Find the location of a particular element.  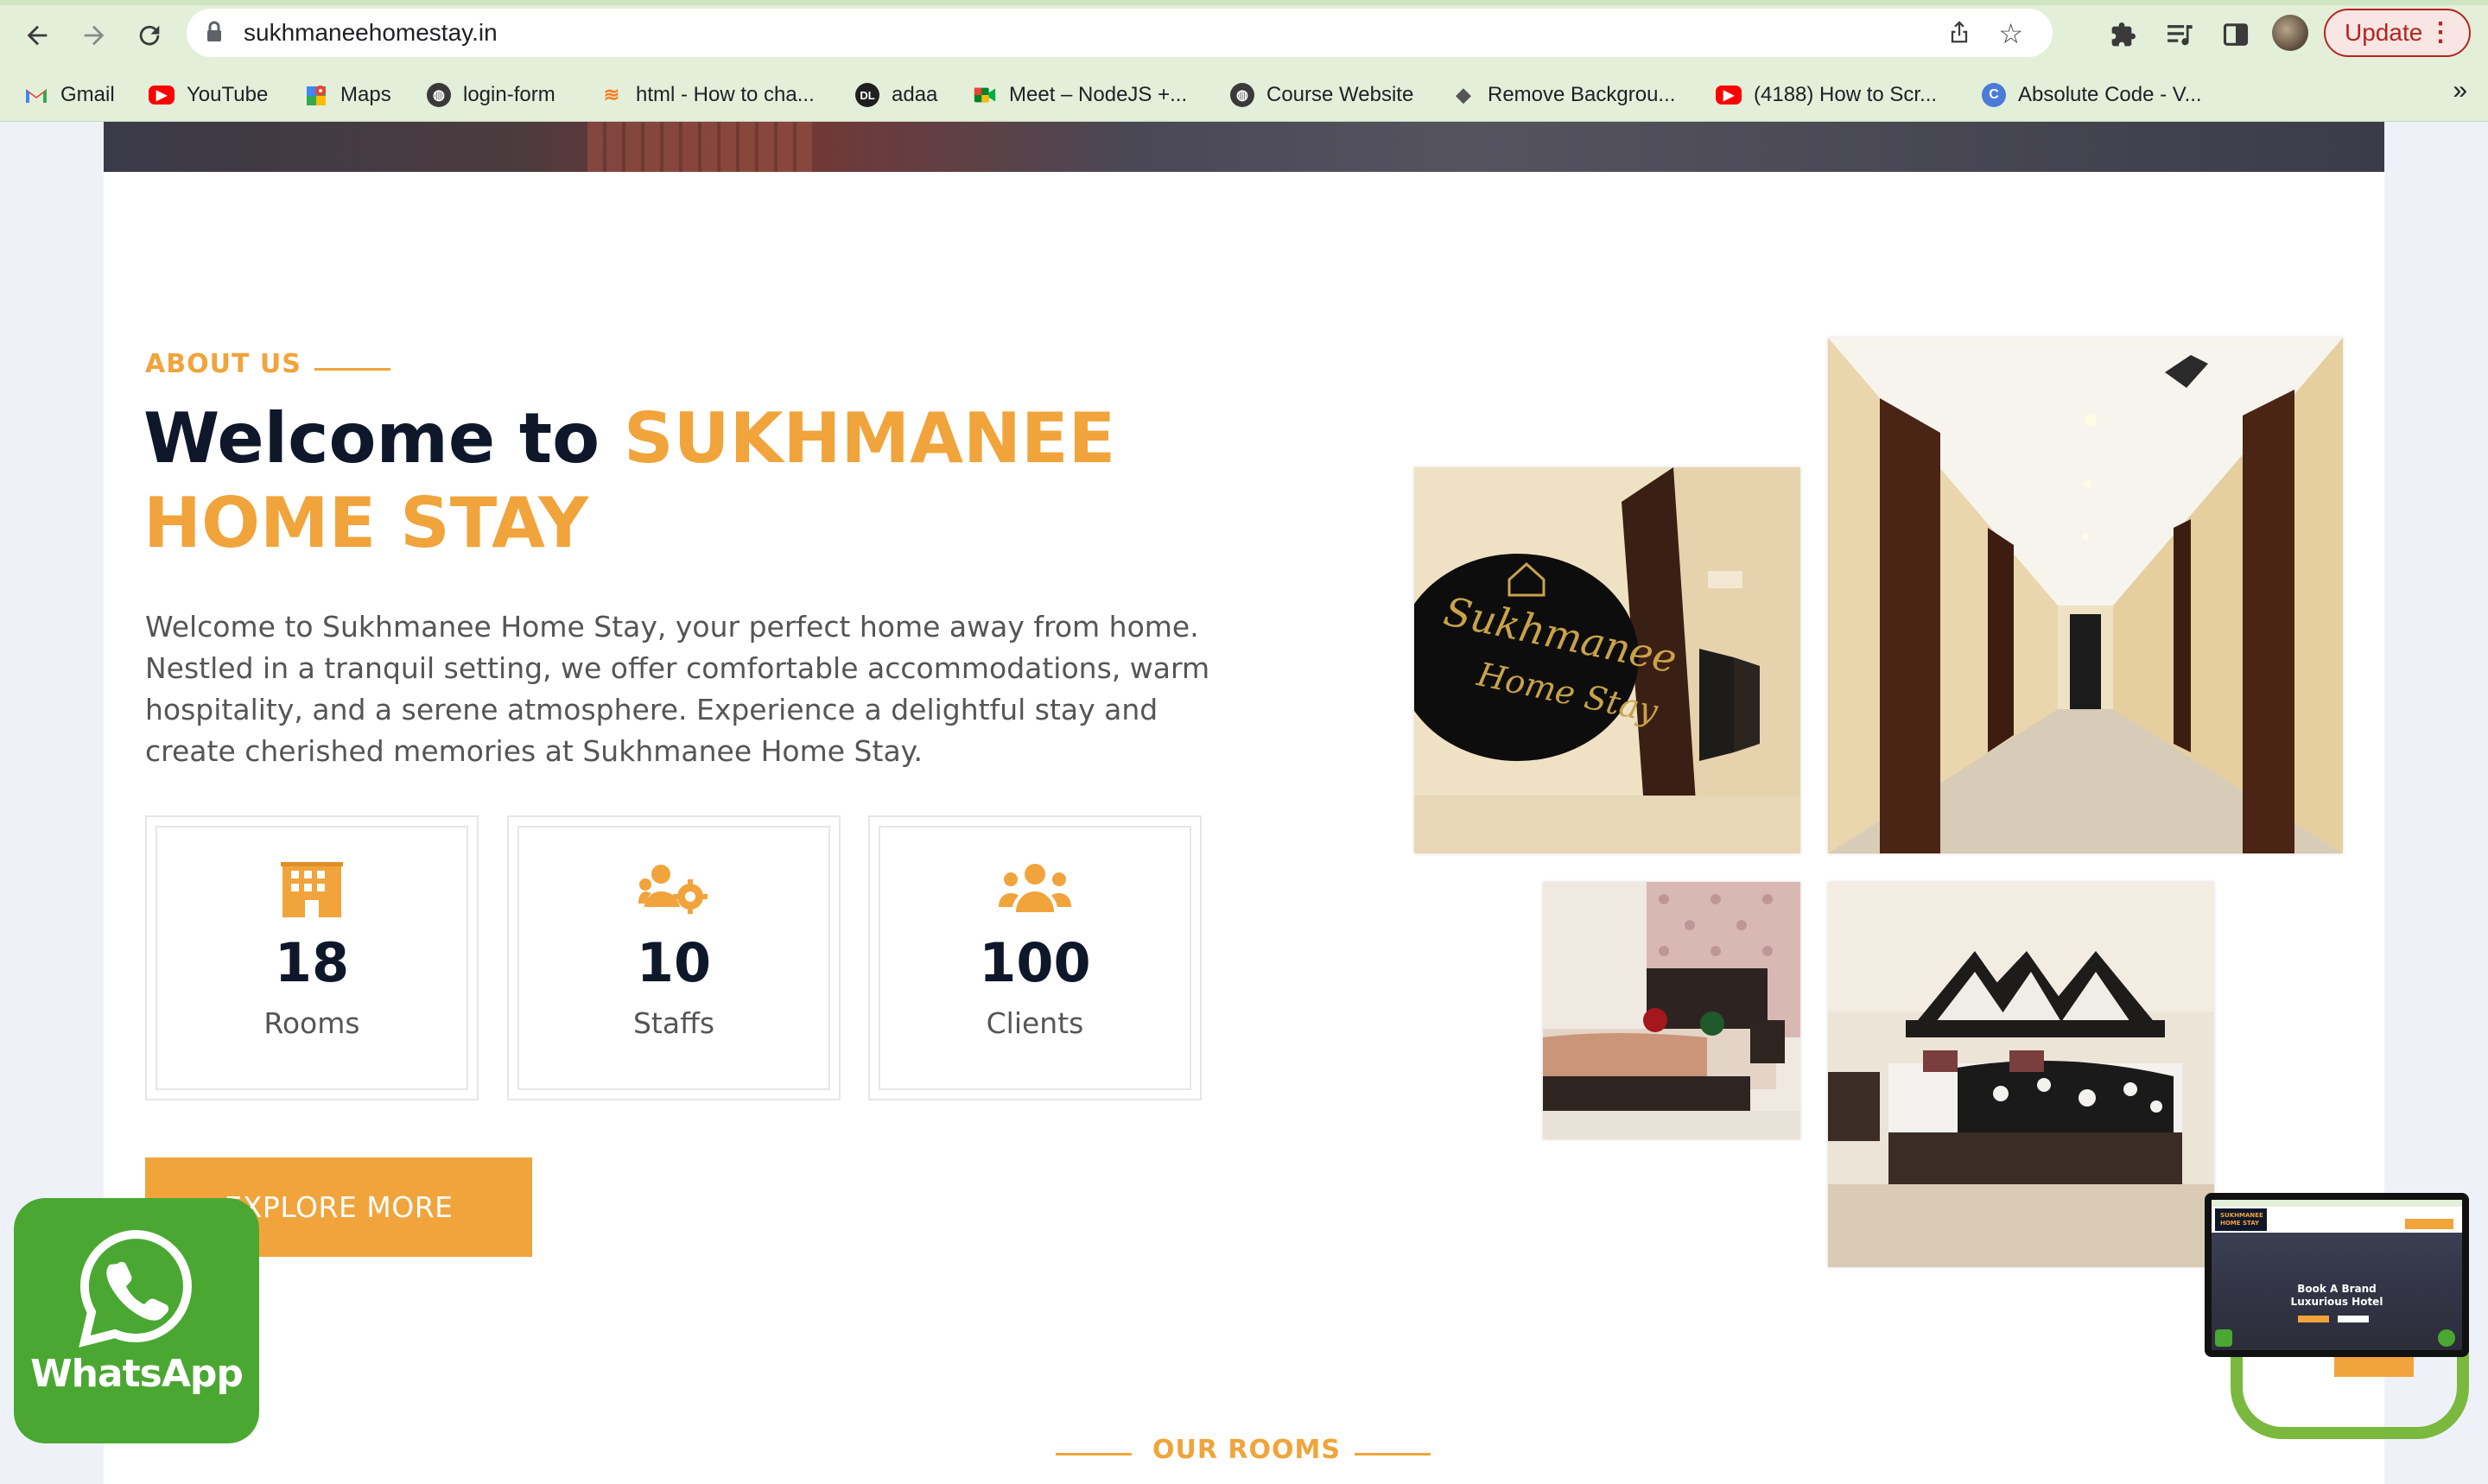

about-us-label: ABOUT US is located at coordinates (223, 364).